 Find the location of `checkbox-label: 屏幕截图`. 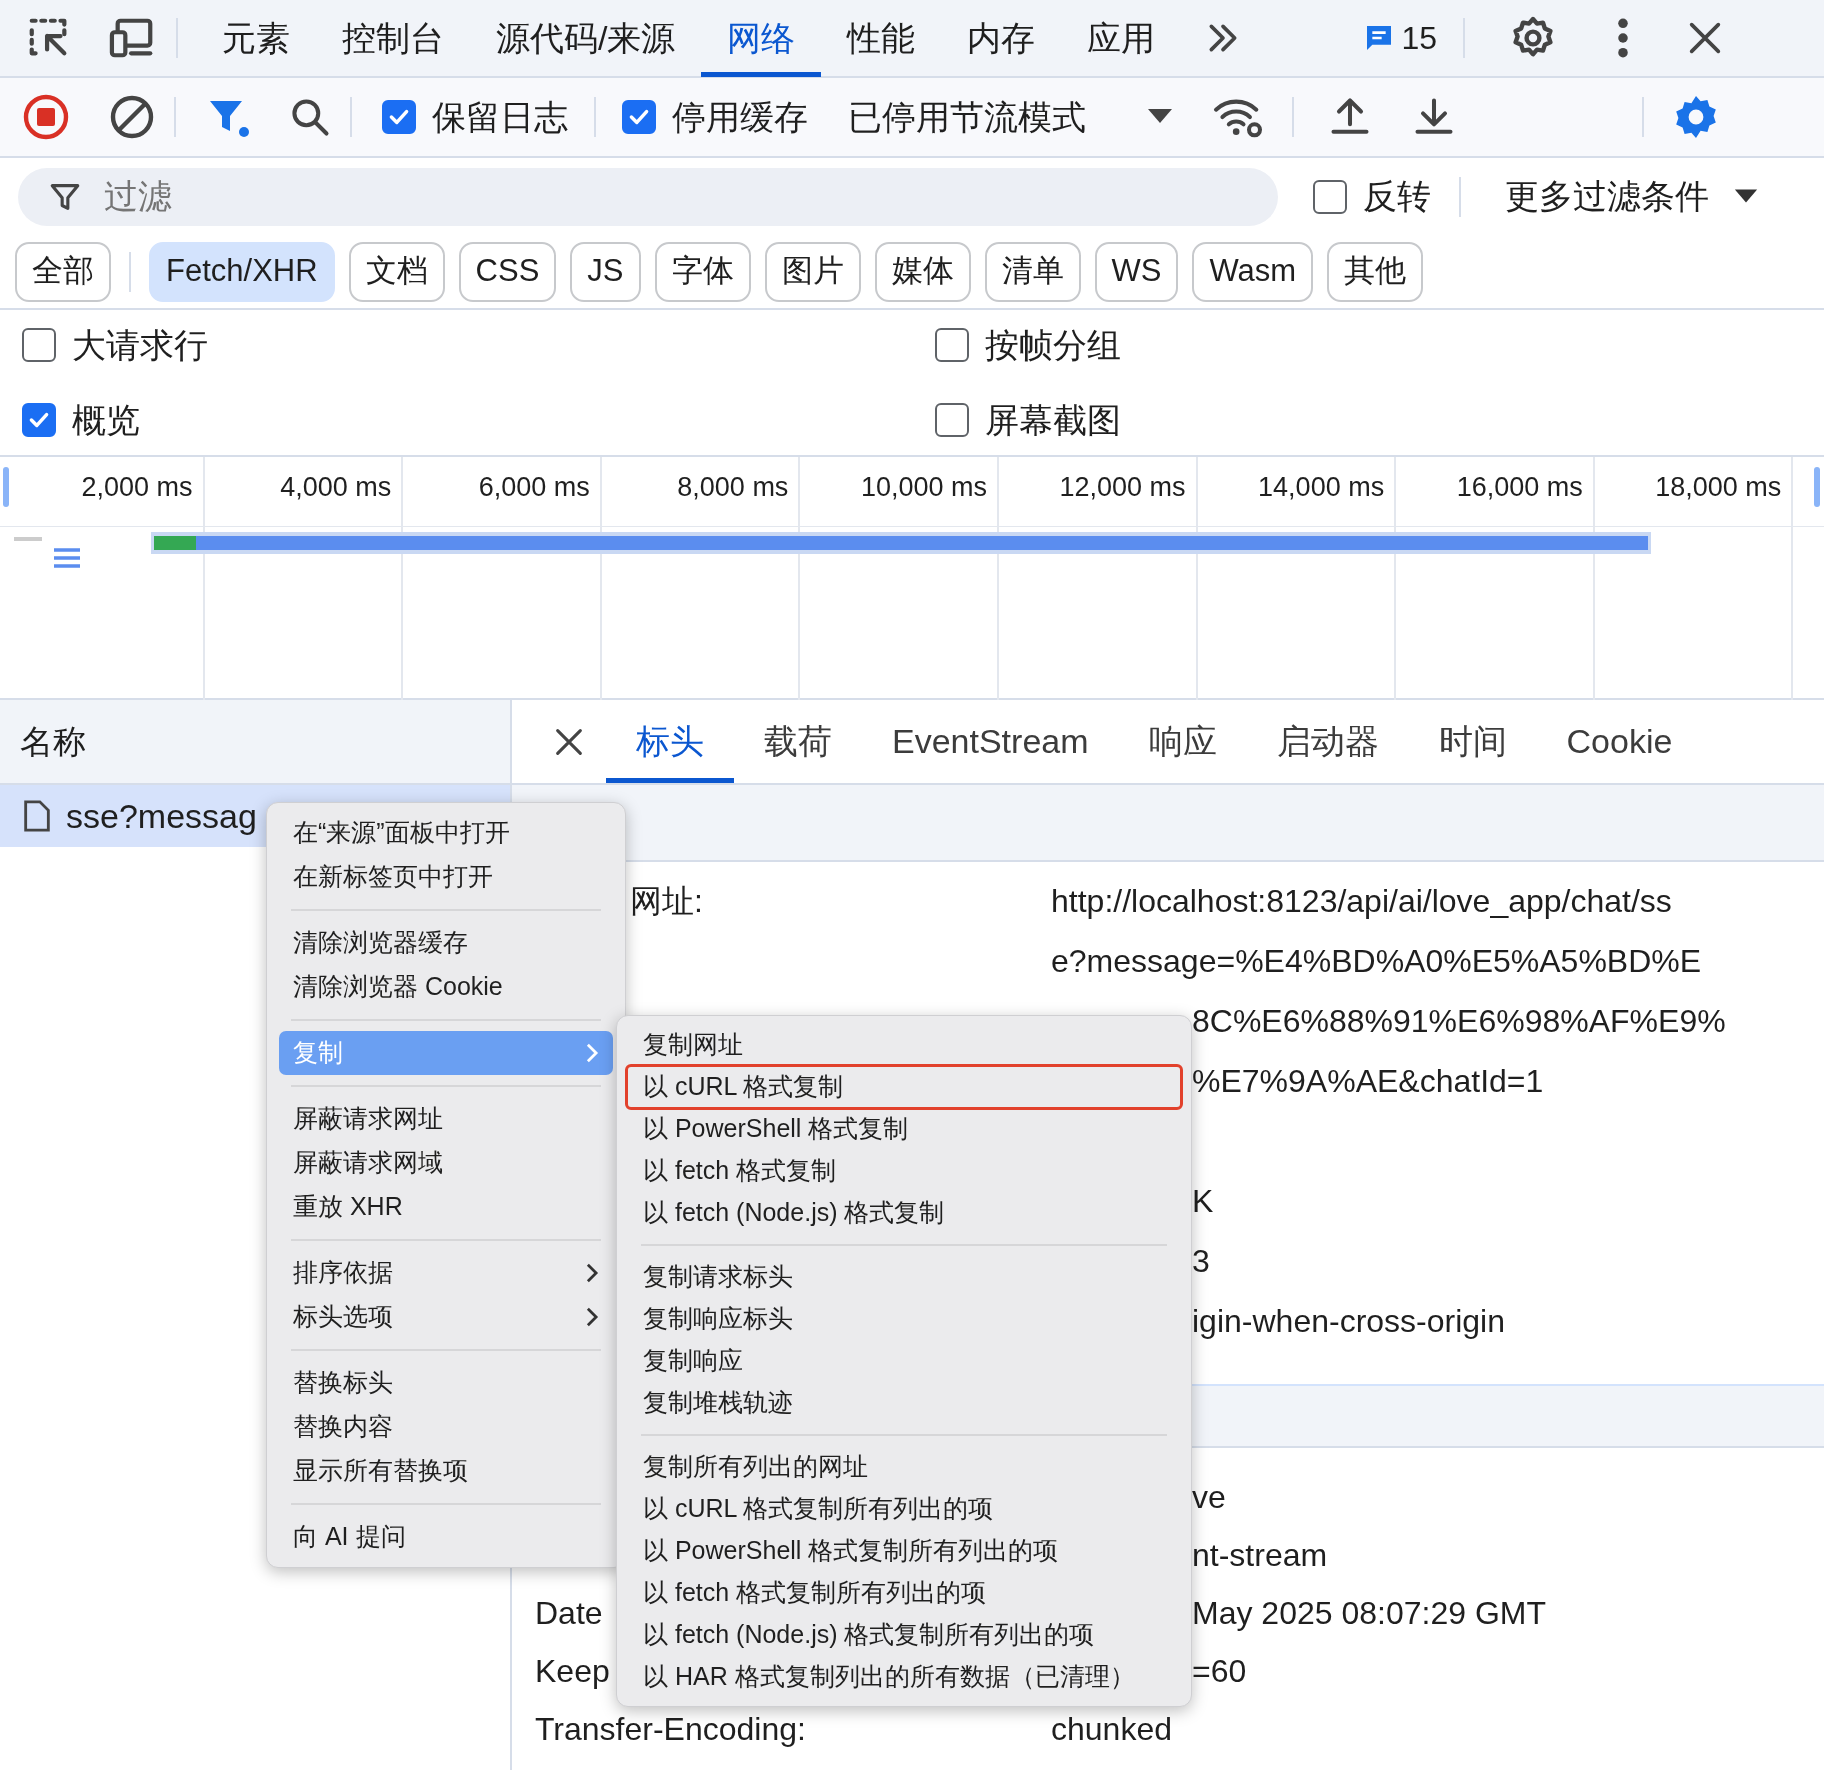

checkbox-label: 屏幕截图 is located at coordinates (1053, 420).